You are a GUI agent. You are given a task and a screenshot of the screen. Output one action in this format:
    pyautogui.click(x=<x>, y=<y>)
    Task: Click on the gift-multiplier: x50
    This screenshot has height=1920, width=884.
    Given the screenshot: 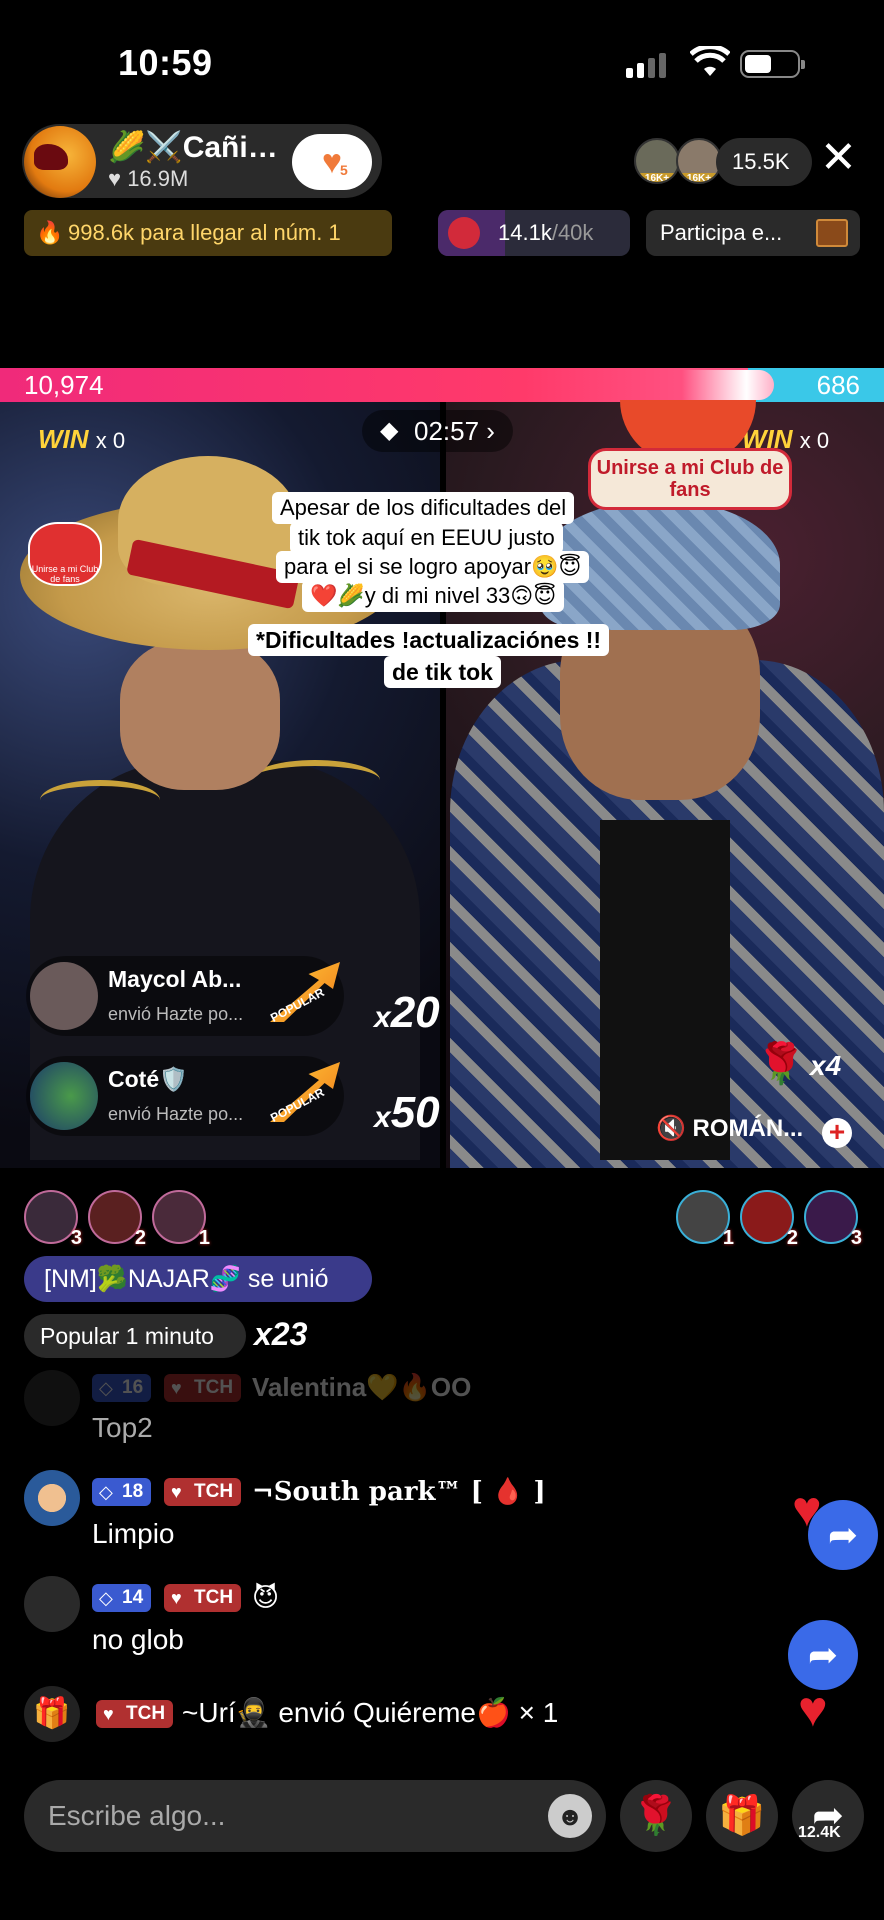 What is the action you would take?
    pyautogui.click(x=407, y=1113)
    